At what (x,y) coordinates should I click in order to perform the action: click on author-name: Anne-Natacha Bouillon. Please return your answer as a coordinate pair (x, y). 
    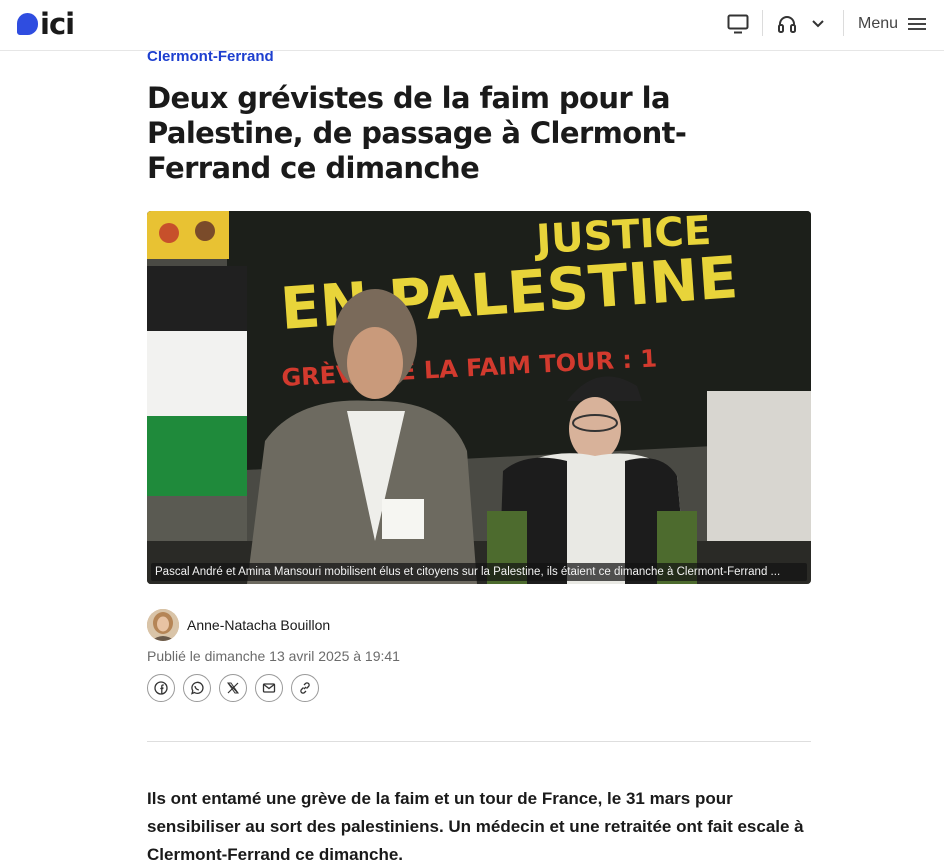
    Looking at the image, I should click on (258, 625).